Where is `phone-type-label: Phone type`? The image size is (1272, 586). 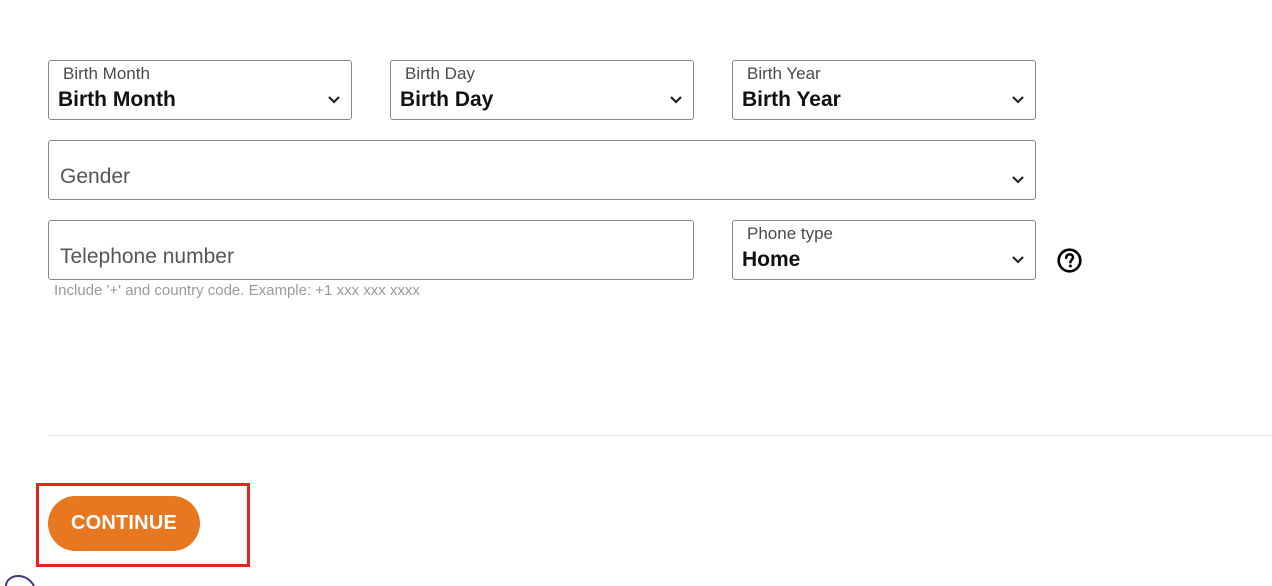
phone-type-label: Phone type is located at coordinates (790, 233).